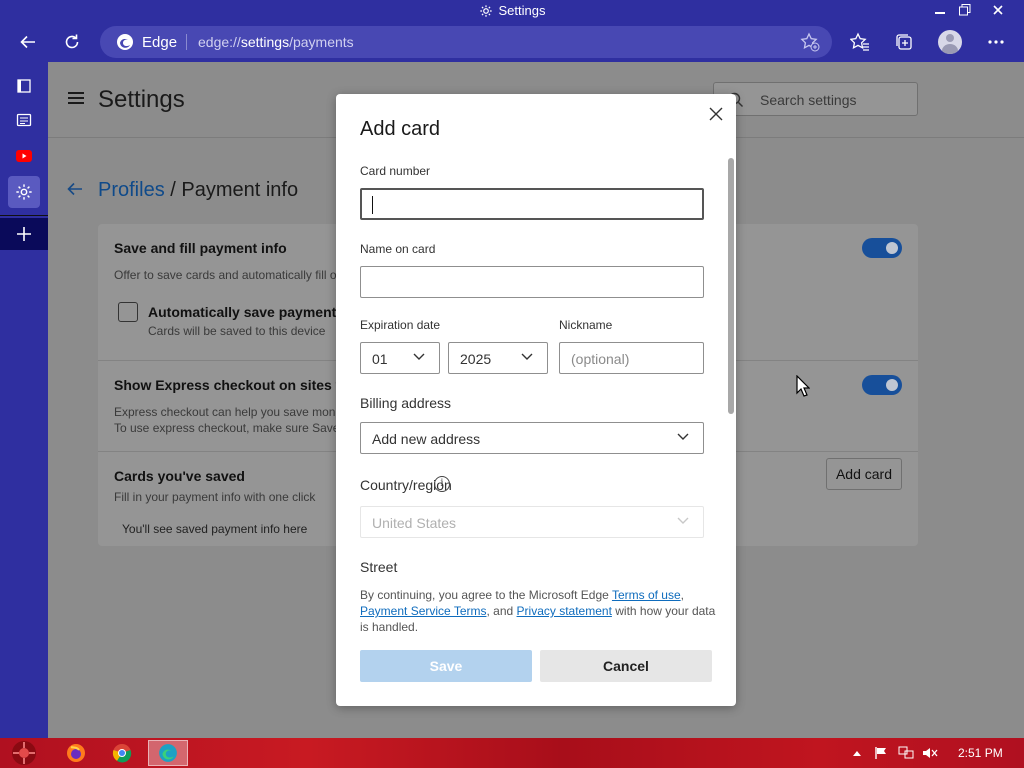 This screenshot has height=768, width=1024. Describe the element at coordinates (882, 248) in the screenshot. I see `save-fill-toggle` at that location.